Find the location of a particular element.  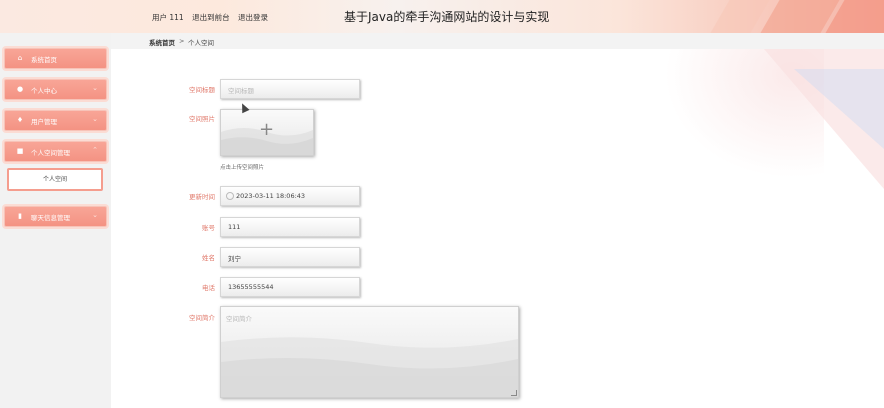

sidebar-item-label: 个人空间管理 is located at coordinates (50, 153).